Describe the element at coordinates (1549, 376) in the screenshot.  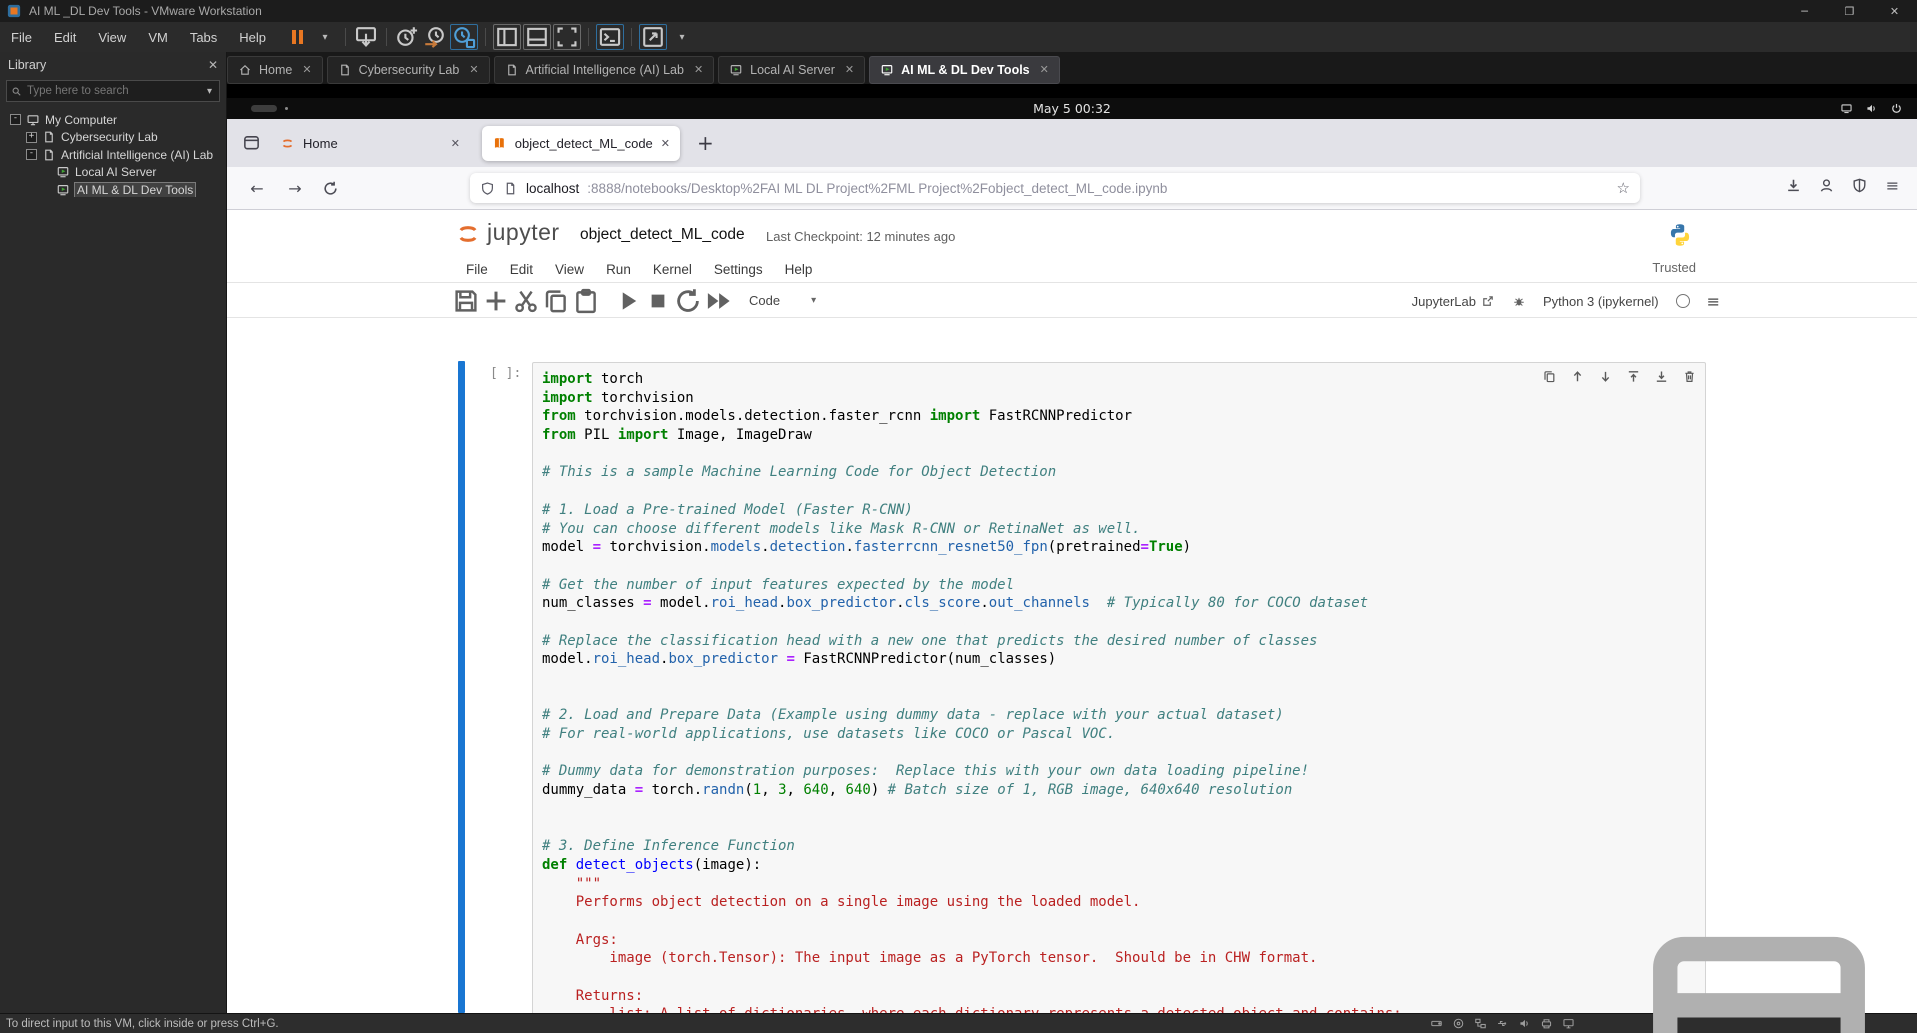
I see `duplicate-cell-icon` at that location.